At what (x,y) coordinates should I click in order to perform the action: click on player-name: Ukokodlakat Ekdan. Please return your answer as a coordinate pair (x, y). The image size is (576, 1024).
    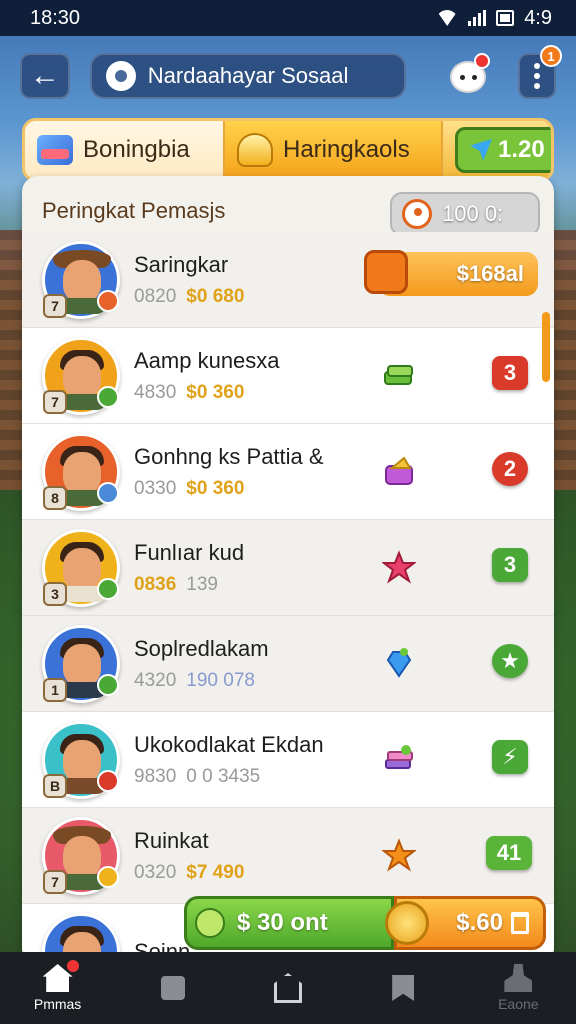
    Looking at the image, I should click on (229, 744).